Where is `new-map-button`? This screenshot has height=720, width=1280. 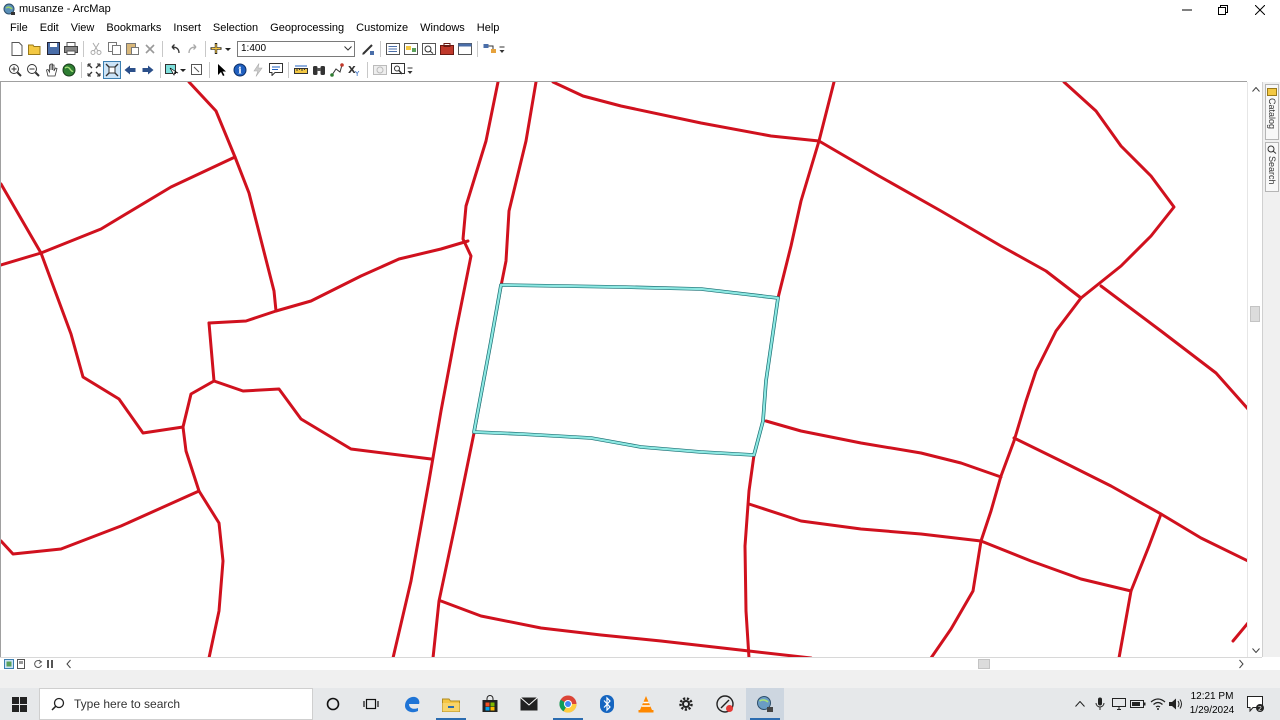
new-map-button is located at coordinates (17, 49).